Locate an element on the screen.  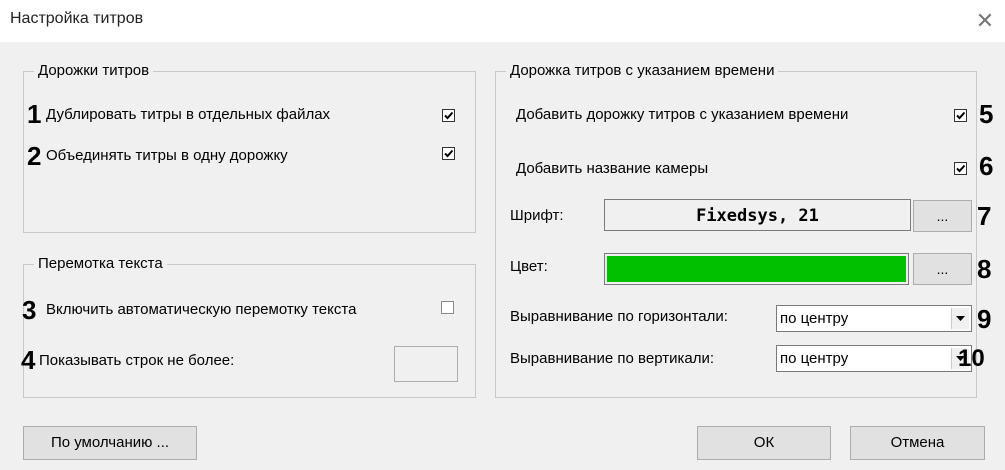
merge-subtitles-checkbox is located at coordinates (448, 153).